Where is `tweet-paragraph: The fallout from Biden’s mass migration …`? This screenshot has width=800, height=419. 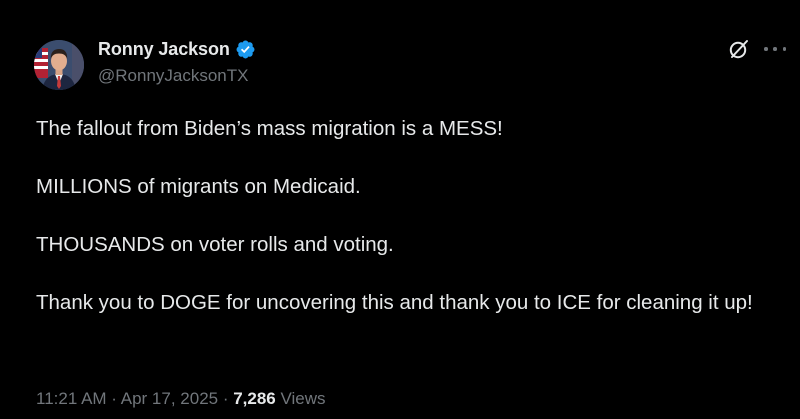
tweet-paragraph: The fallout from Biden’s mass migration … is located at coordinates (269, 128).